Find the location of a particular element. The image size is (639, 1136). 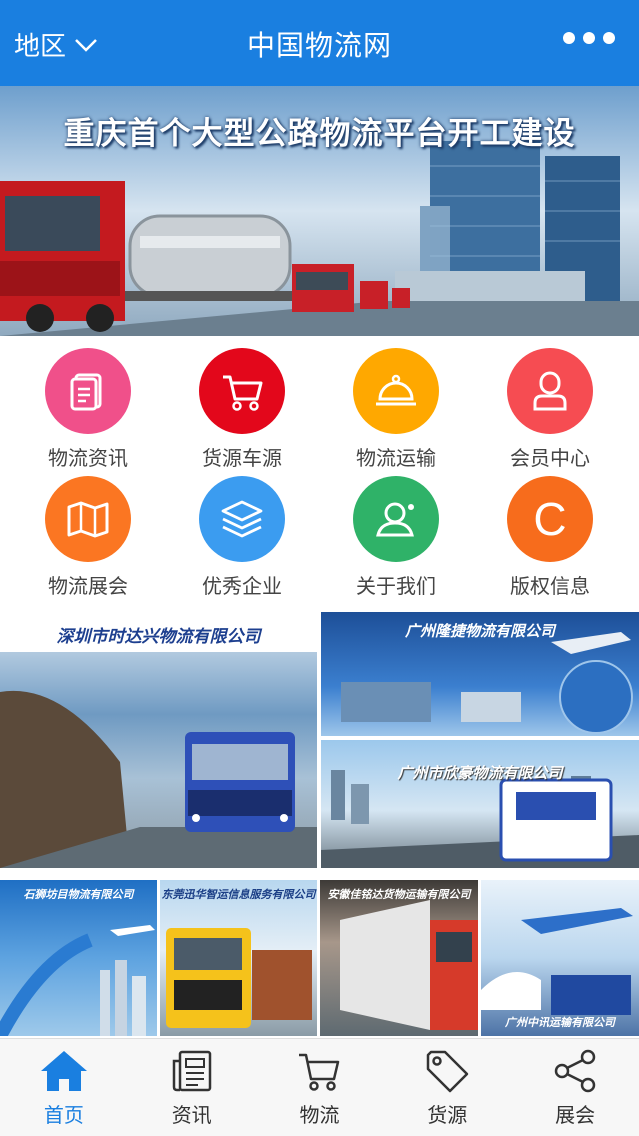

nav-item-news: 资讯 is located at coordinates (192, 1087).